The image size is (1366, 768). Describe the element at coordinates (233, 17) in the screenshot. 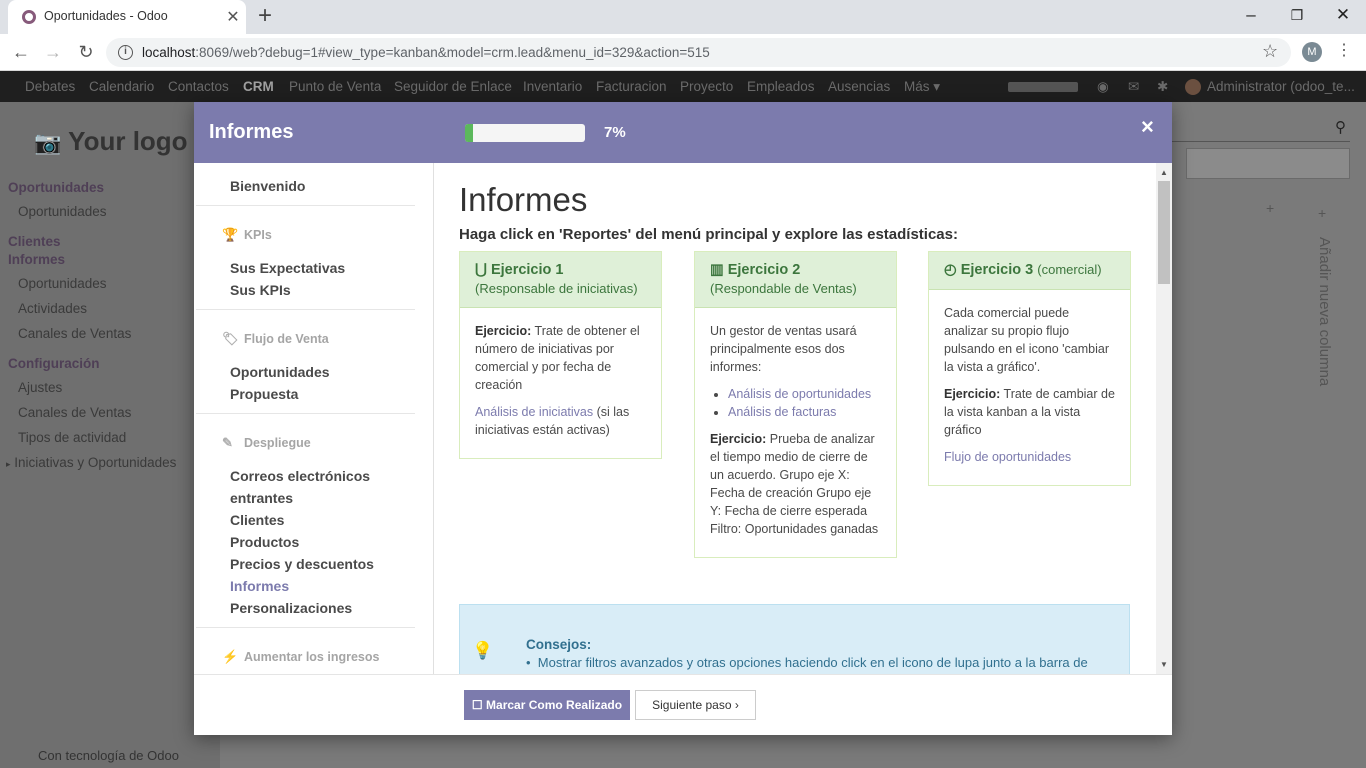

I see `tab-close-icon: ✕` at that location.